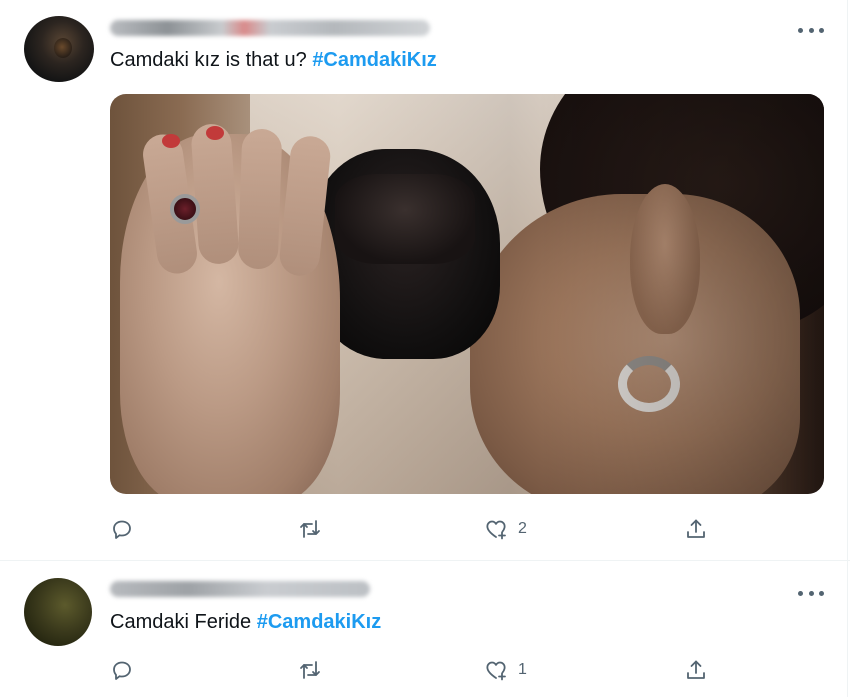 The image size is (850, 697). Describe the element at coordinates (425, 670) in the screenshot. I see `tweet-actions: 1` at that location.